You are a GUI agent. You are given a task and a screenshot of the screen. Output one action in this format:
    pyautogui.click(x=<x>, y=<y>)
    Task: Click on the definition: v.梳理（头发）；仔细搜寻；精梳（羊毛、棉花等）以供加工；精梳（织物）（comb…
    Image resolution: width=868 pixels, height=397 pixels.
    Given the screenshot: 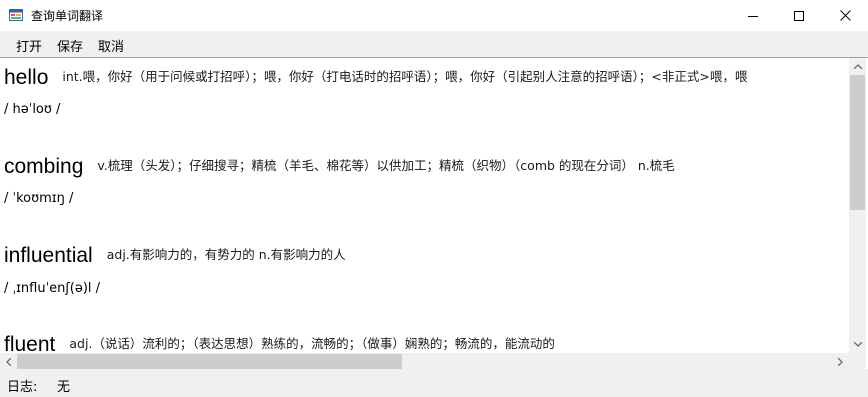 What is the action you would take?
    pyautogui.click(x=386, y=165)
    